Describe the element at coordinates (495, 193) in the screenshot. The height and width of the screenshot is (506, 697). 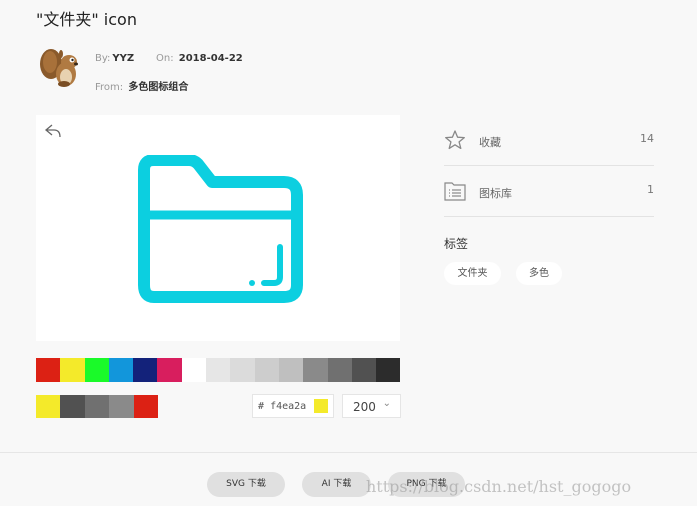
I see `library-label: 图标库` at that location.